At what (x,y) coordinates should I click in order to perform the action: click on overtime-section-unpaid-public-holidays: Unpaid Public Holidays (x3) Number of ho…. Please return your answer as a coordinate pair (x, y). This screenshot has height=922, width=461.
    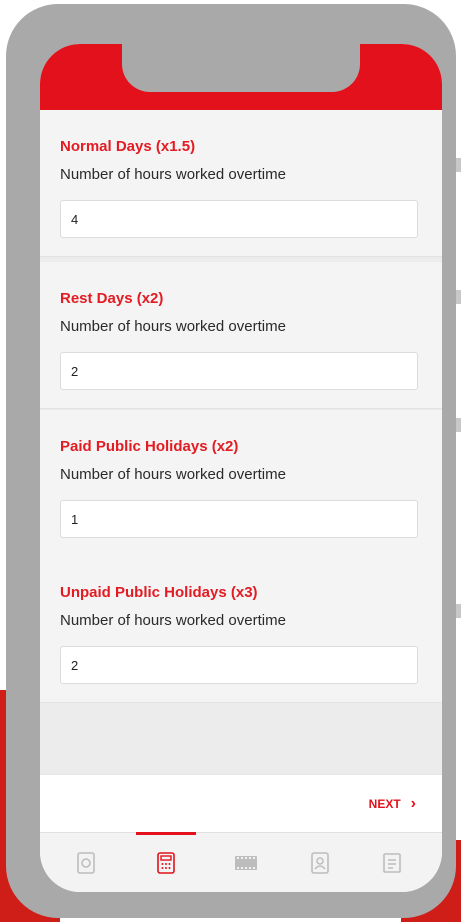
    Looking at the image, I should click on (241, 629).